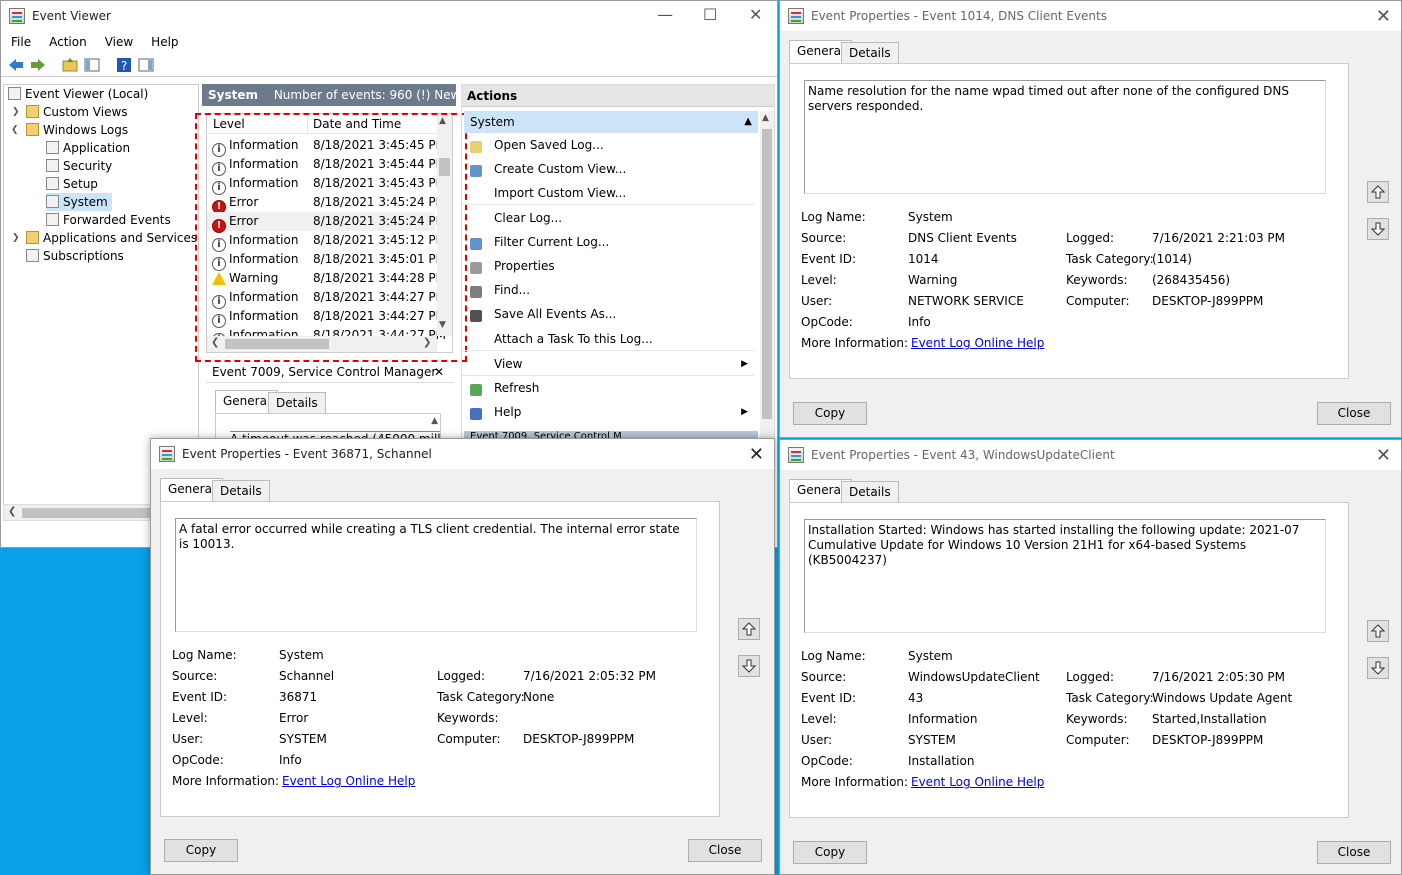 The height and width of the screenshot is (875, 1402). What do you see at coordinates (941, 761) in the screenshot?
I see `value-opcode: Installation` at bounding box center [941, 761].